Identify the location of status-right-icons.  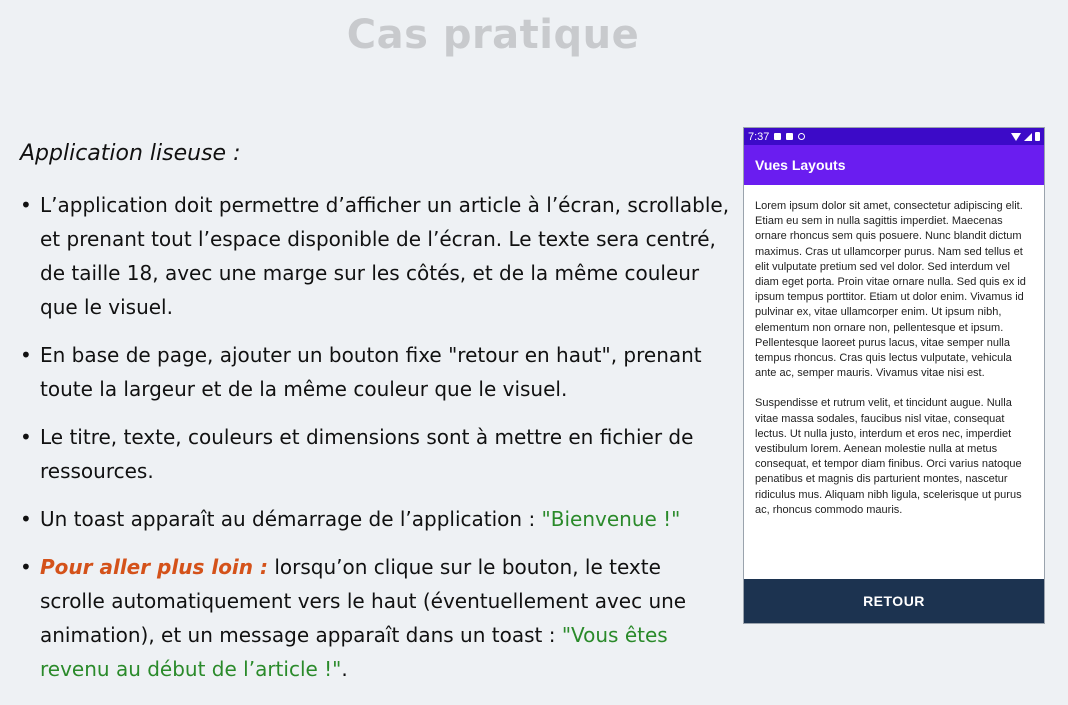
(1025, 136).